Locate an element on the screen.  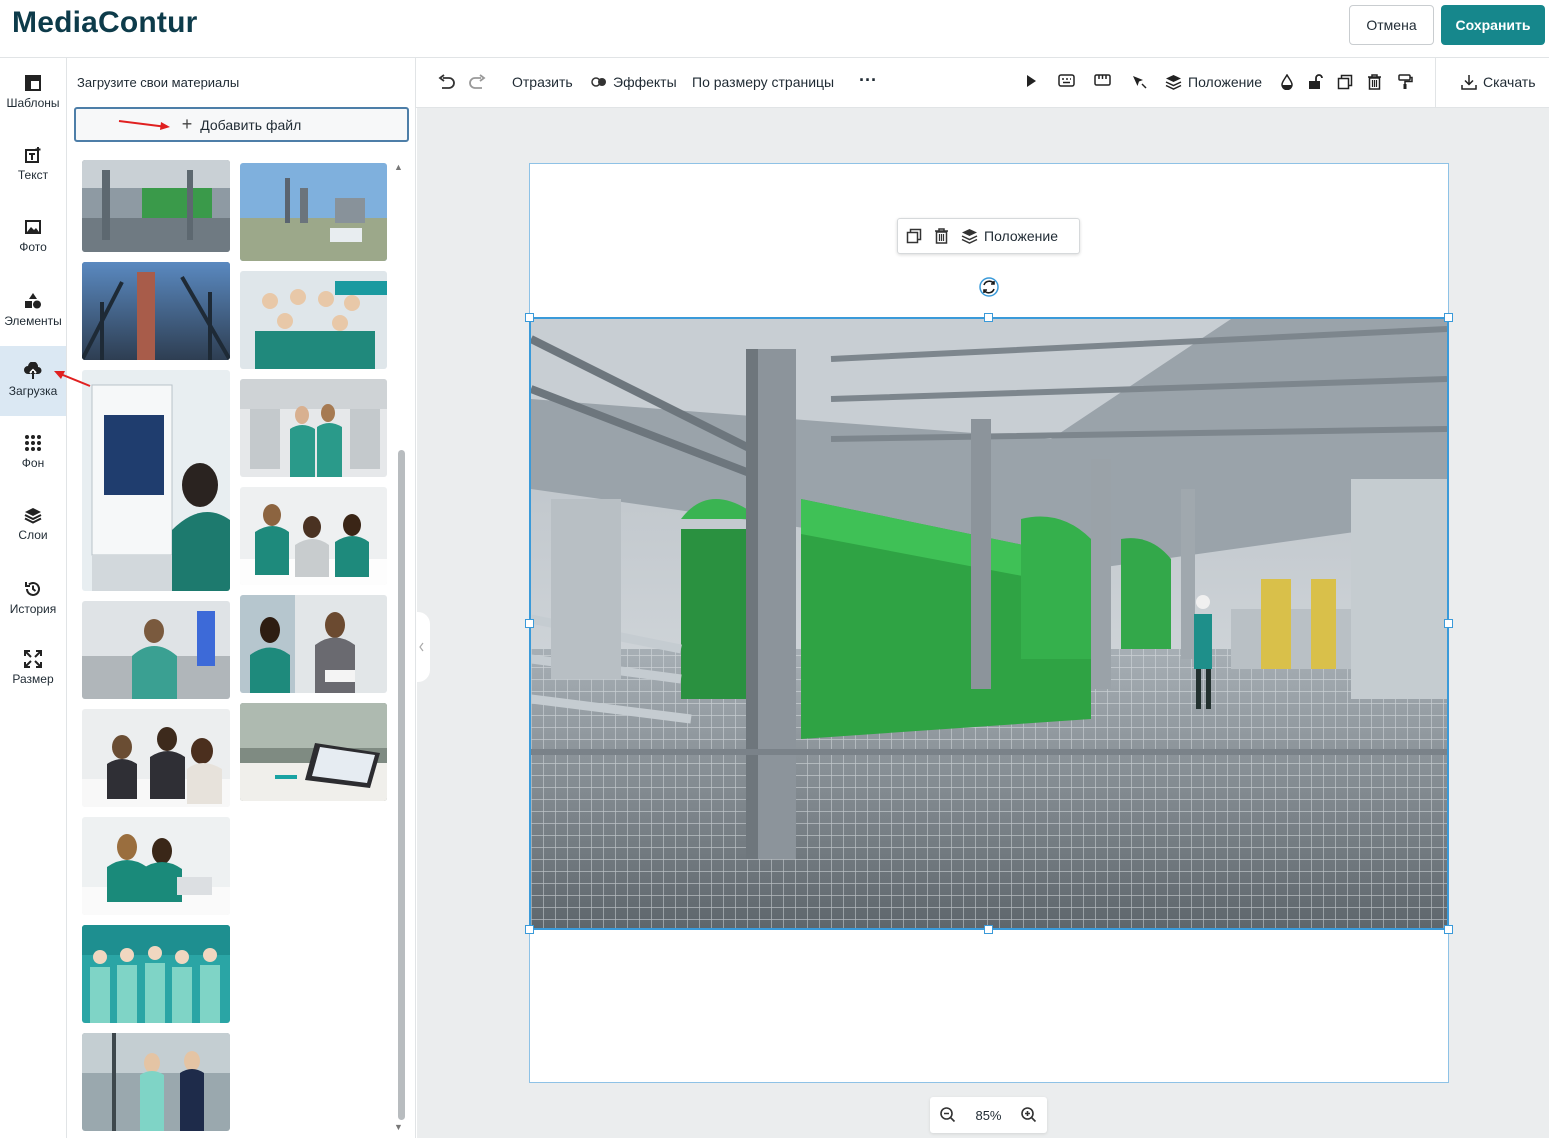
more-options-icon: ··· is located at coordinates (868, 80).